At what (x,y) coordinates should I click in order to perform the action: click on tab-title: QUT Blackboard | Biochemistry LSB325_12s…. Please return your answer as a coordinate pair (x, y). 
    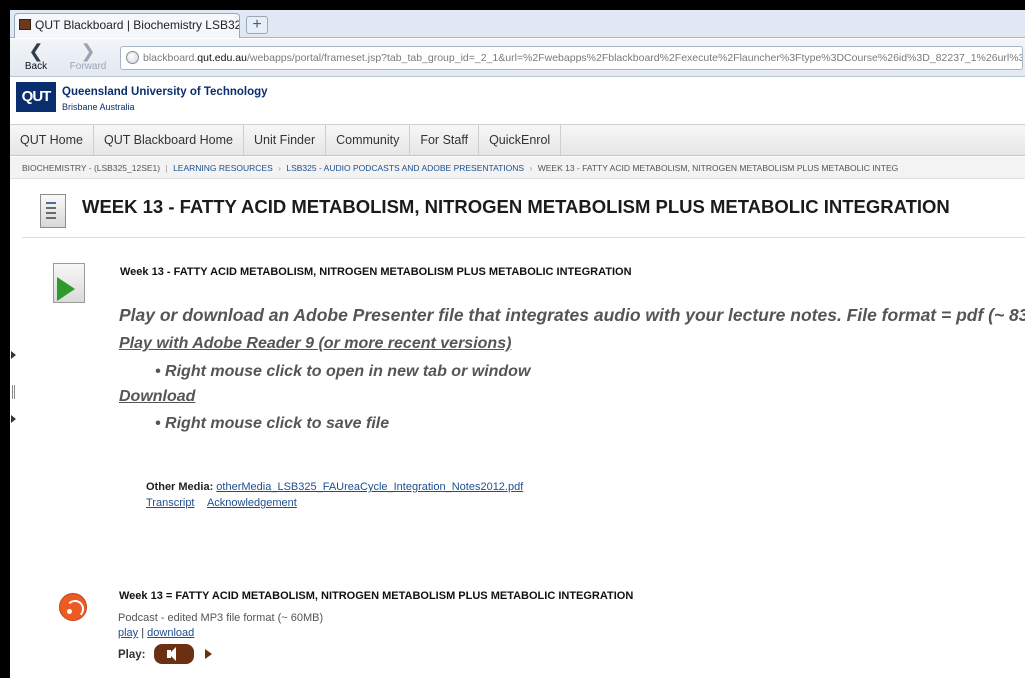
    Looking at the image, I should click on (137, 25).